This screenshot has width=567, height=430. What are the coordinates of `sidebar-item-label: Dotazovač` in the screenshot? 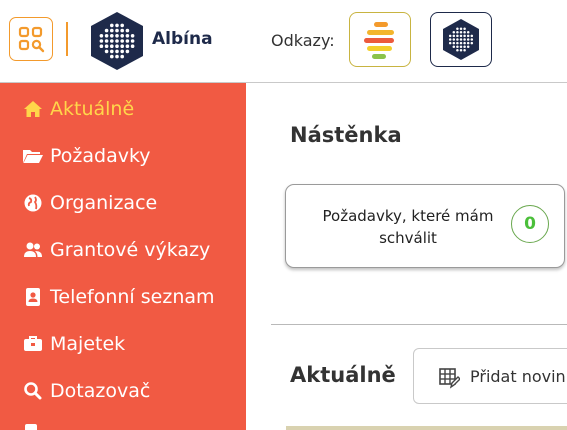 It's located at (100, 391).